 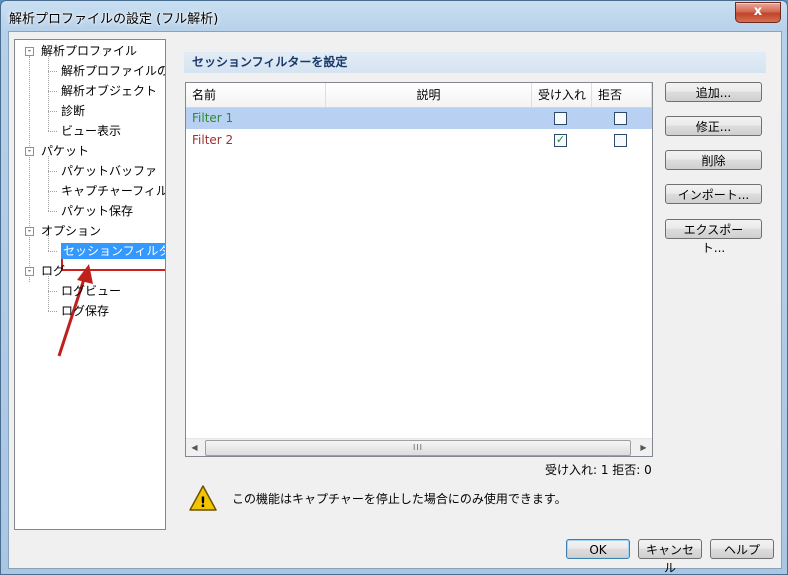 I want to click on tree-item: キャプチャーフィル, so click(x=113, y=191).